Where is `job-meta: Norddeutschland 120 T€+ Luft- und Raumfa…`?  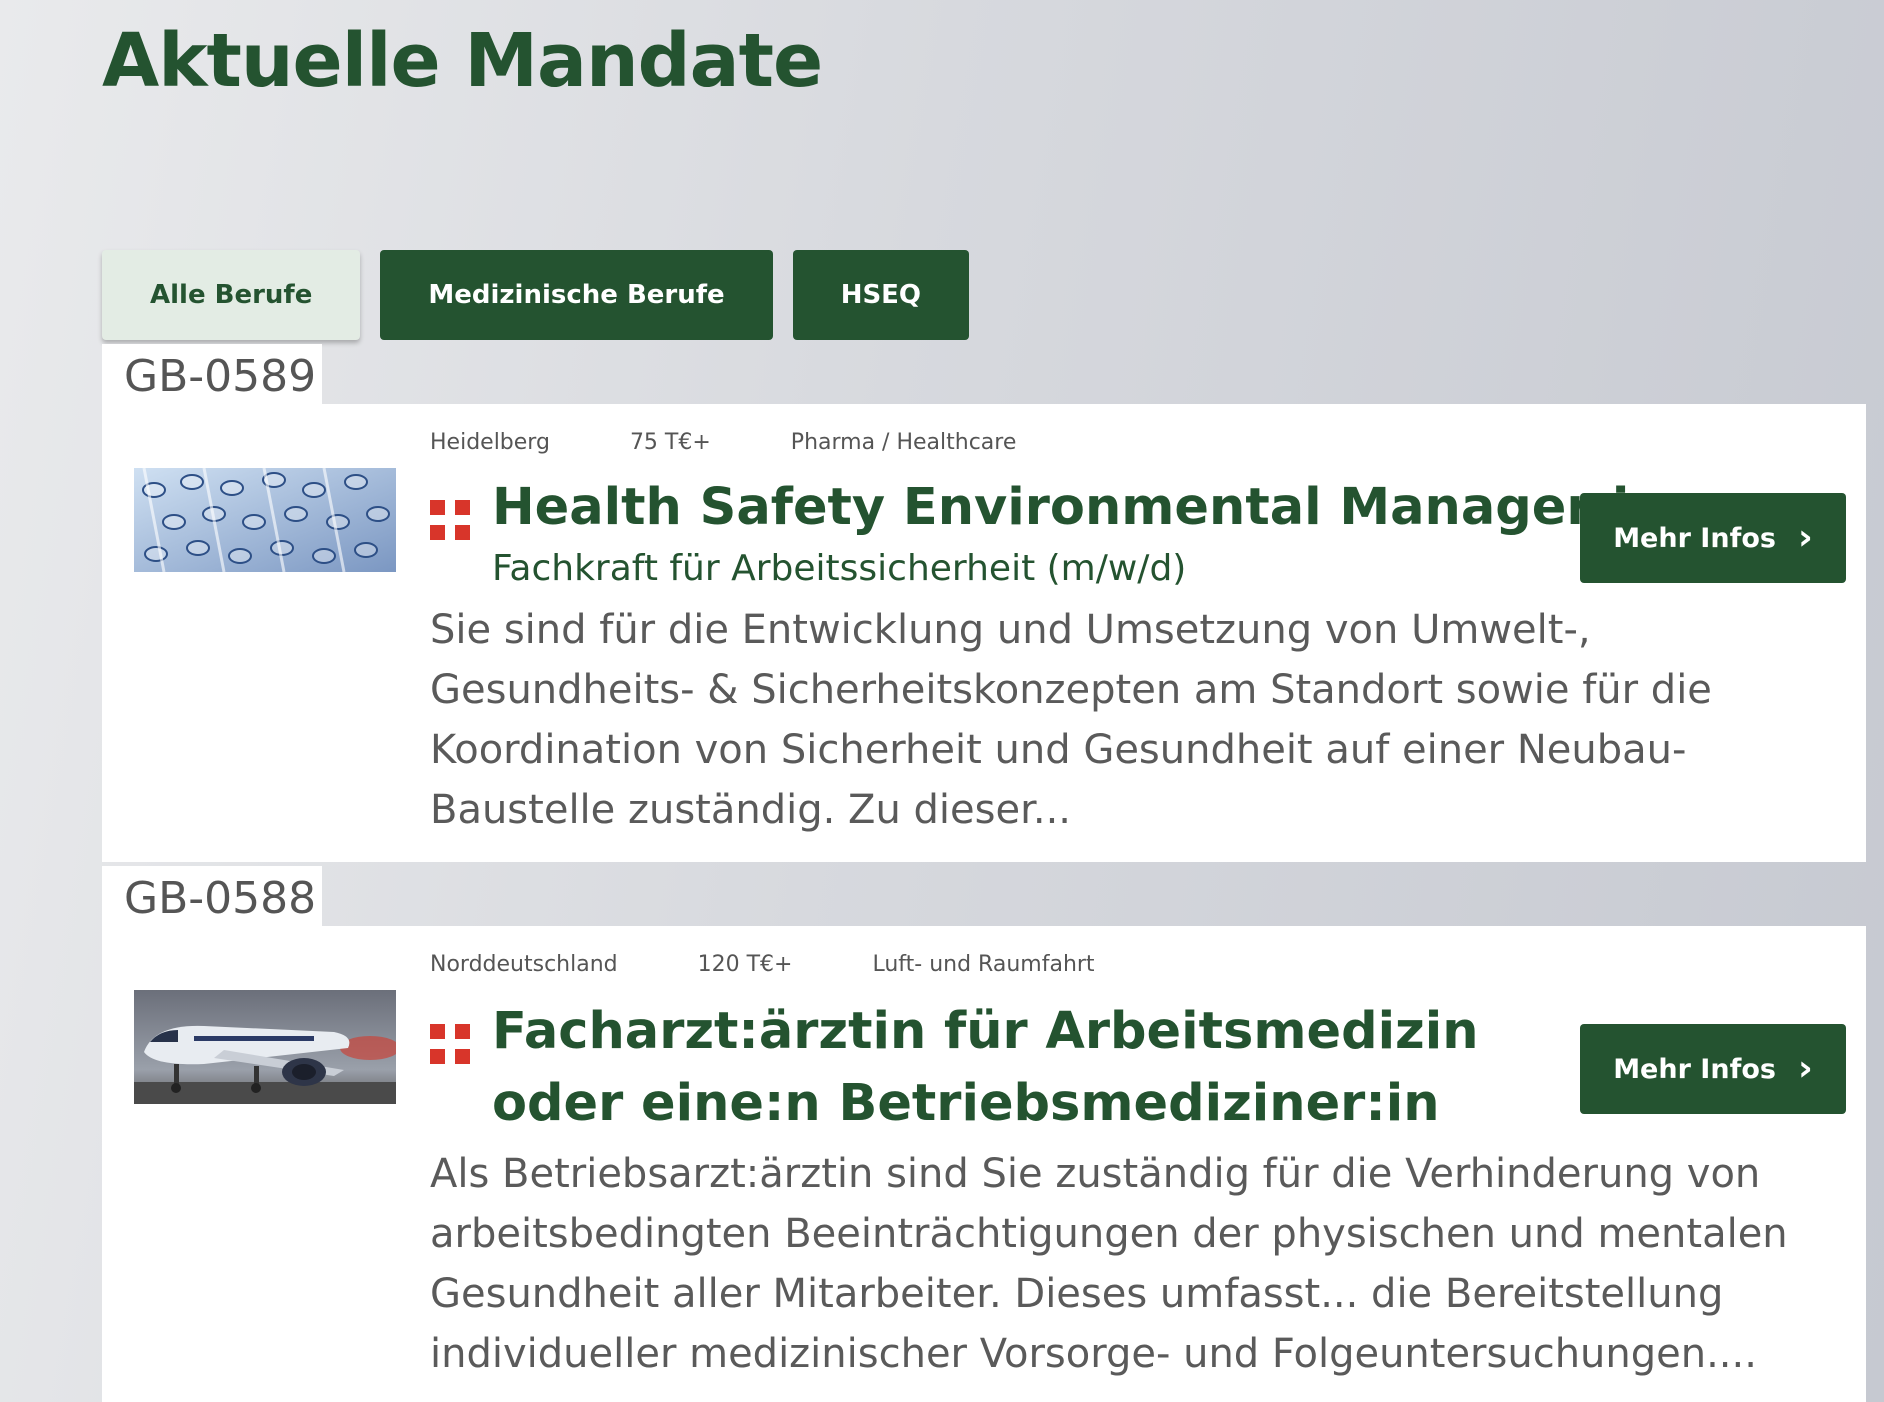 job-meta: Norddeutschland 120 T€+ Luft- und Raumfa… is located at coordinates (802, 964).